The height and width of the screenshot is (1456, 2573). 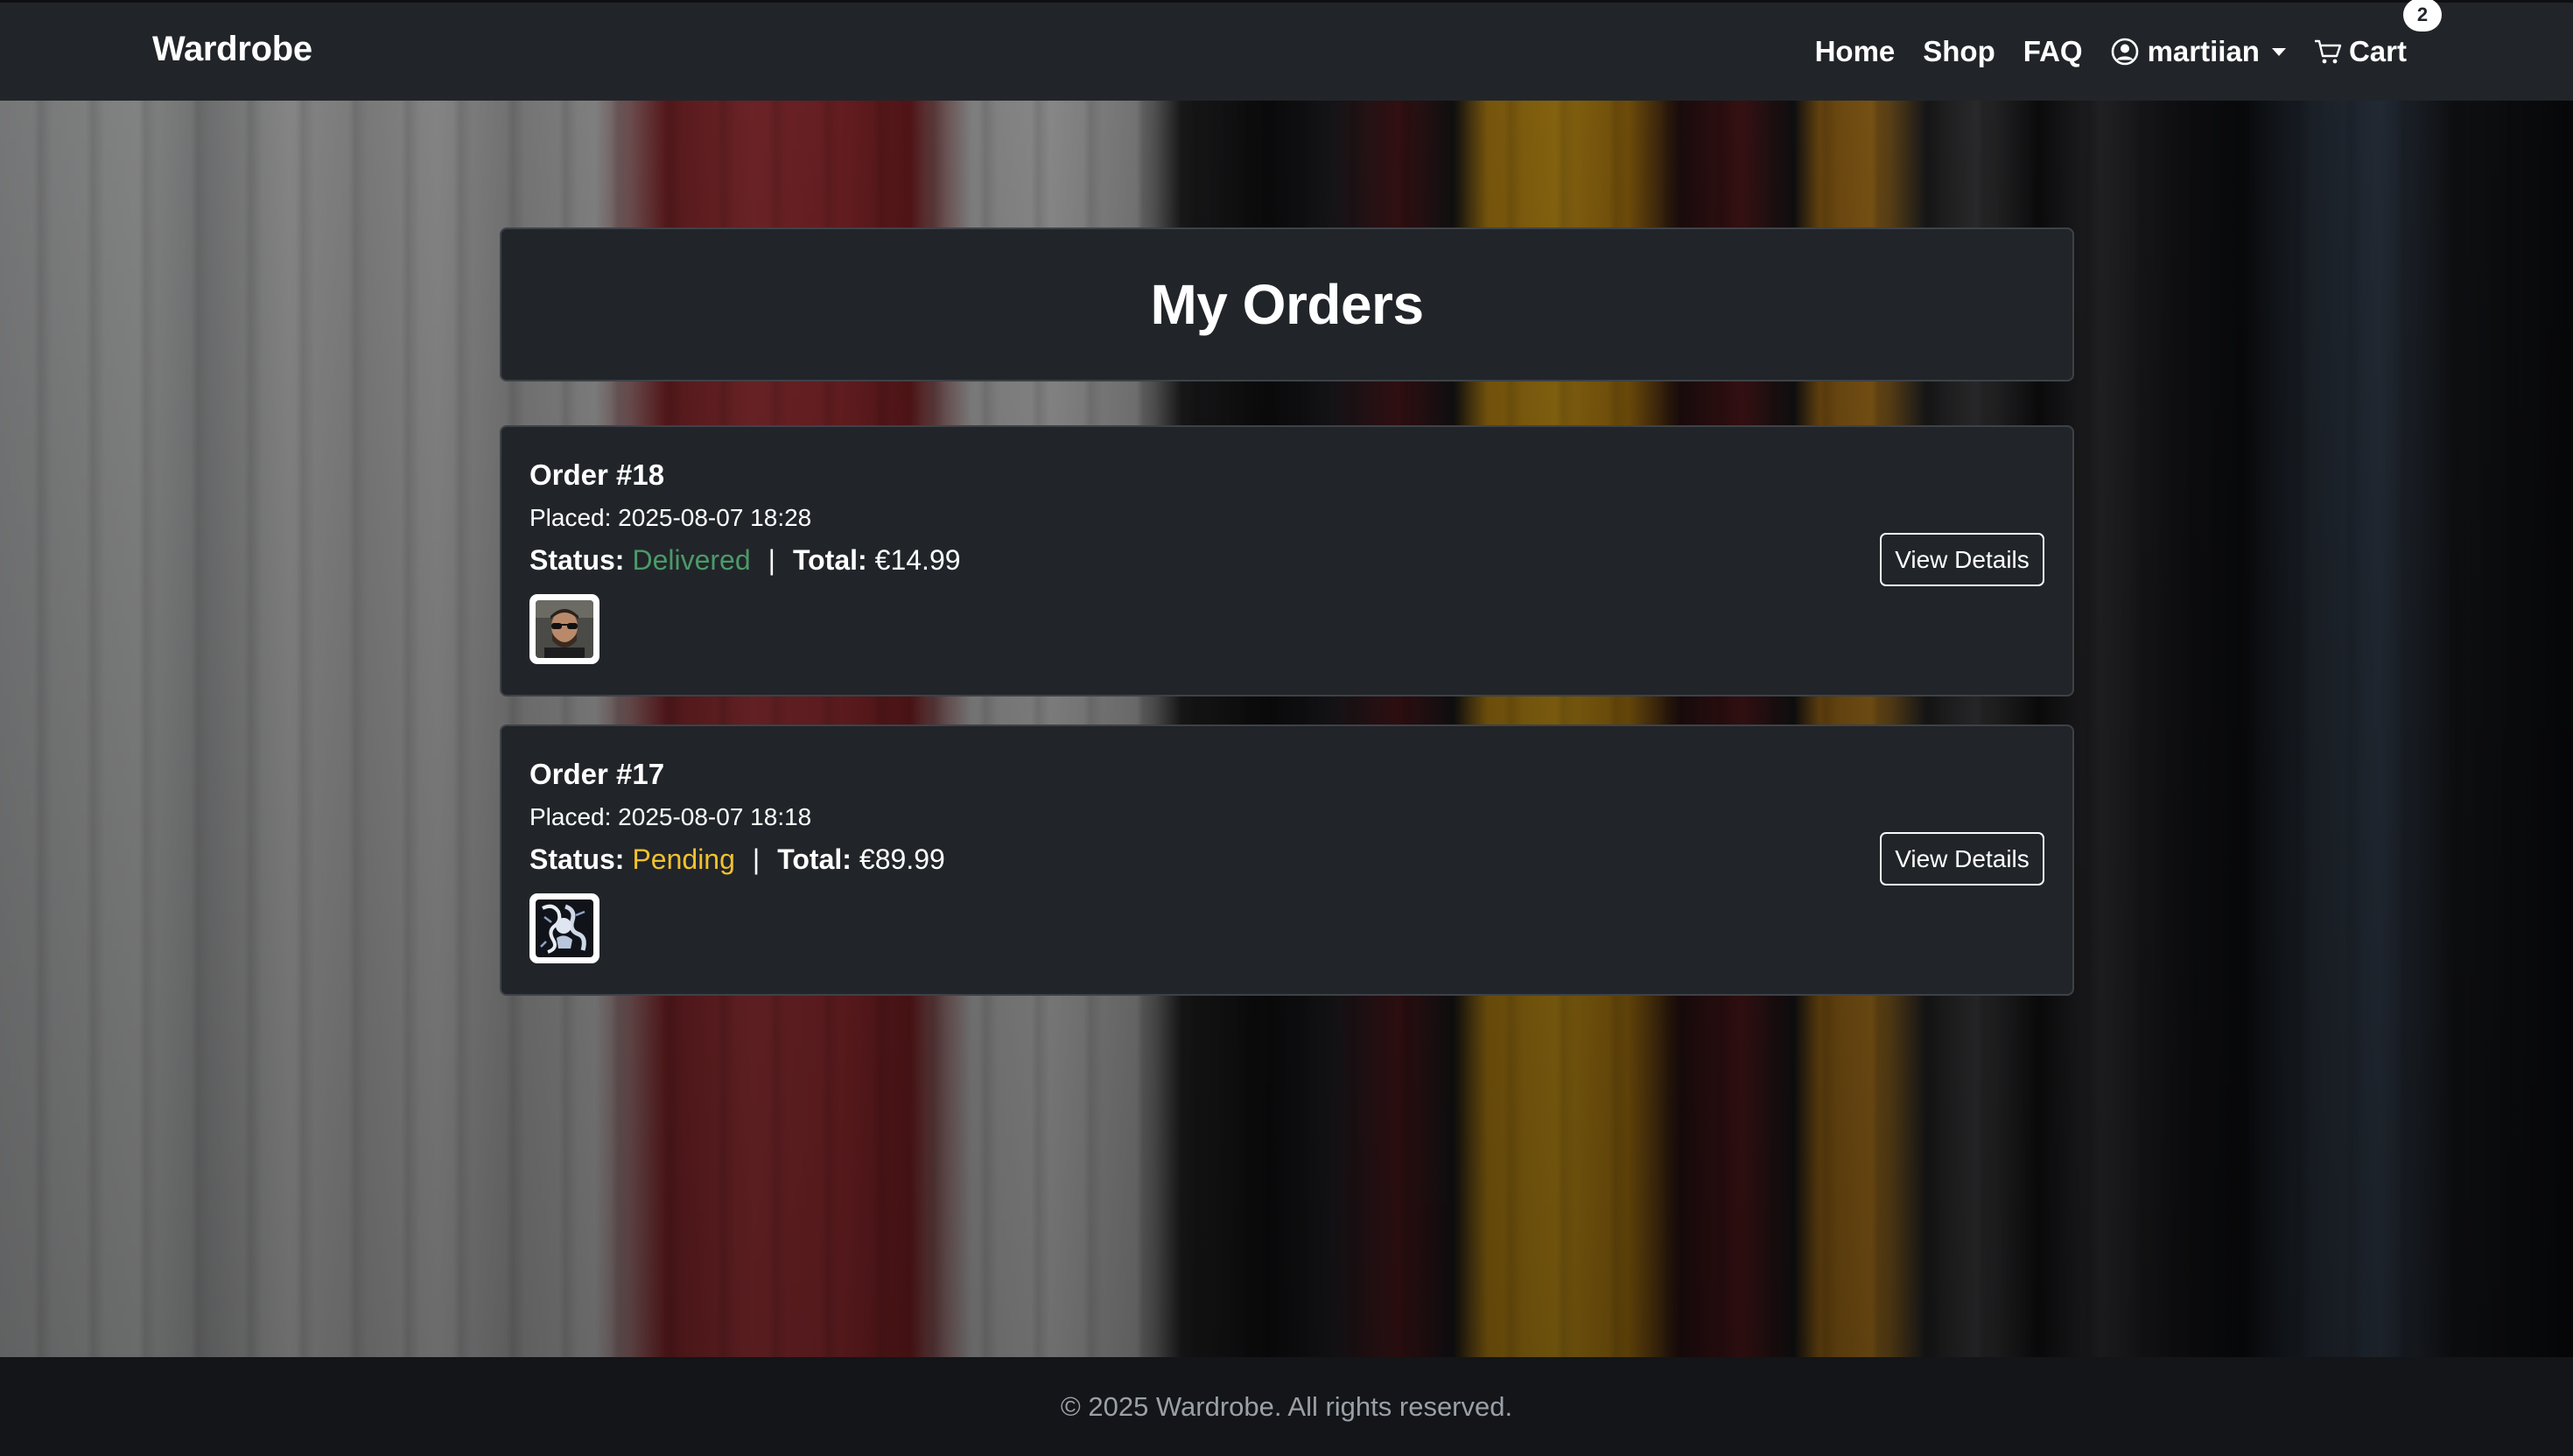 I want to click on footer: © 2025 Wardrobe. All rights reserved., so click(x=1286, y=1406).